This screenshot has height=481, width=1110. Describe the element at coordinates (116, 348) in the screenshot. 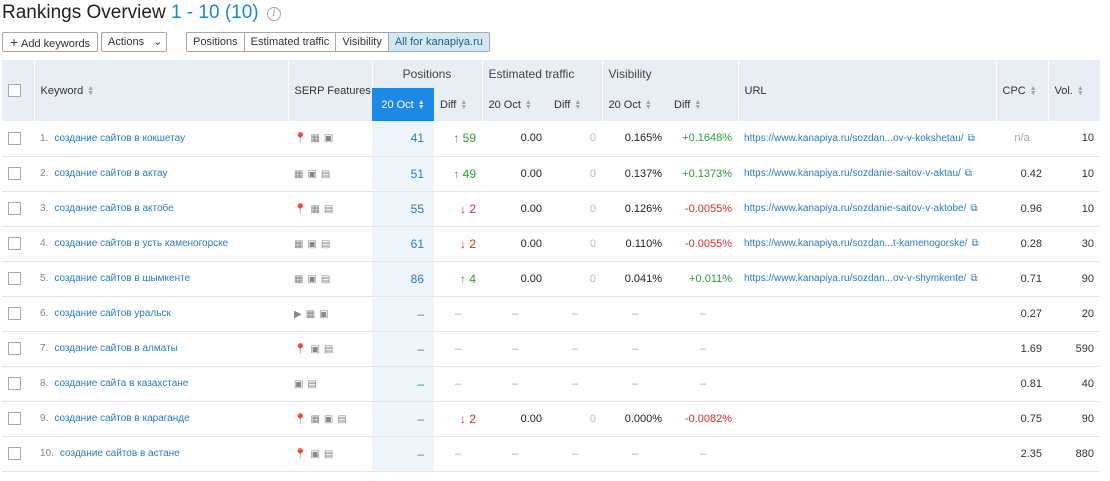

I see `keyword-link: создание сайтов в алматы` at that location.